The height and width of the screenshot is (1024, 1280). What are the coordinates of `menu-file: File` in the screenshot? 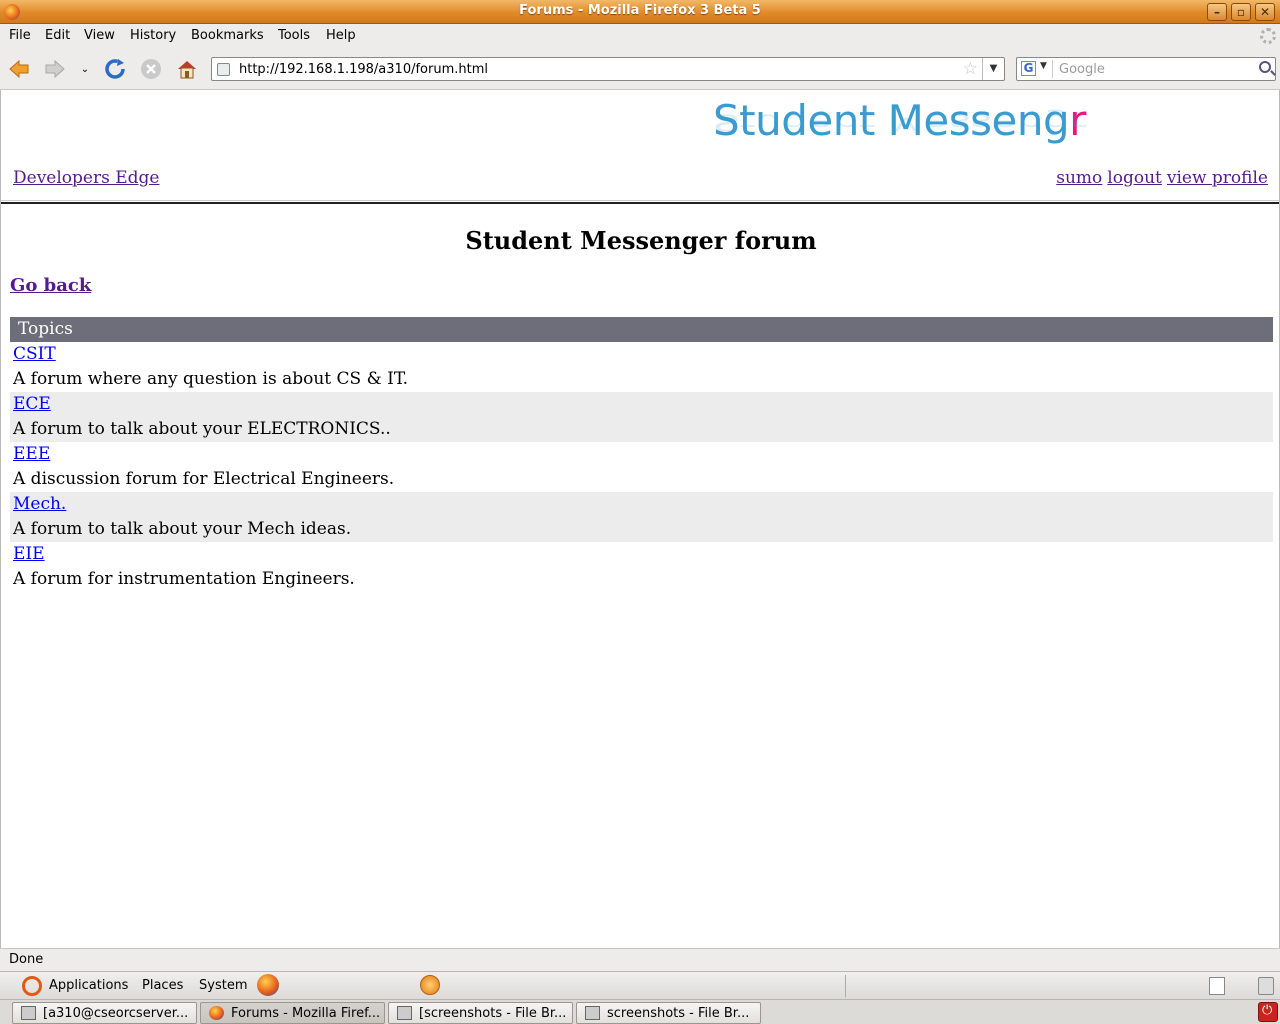 It's located at (20, 35).